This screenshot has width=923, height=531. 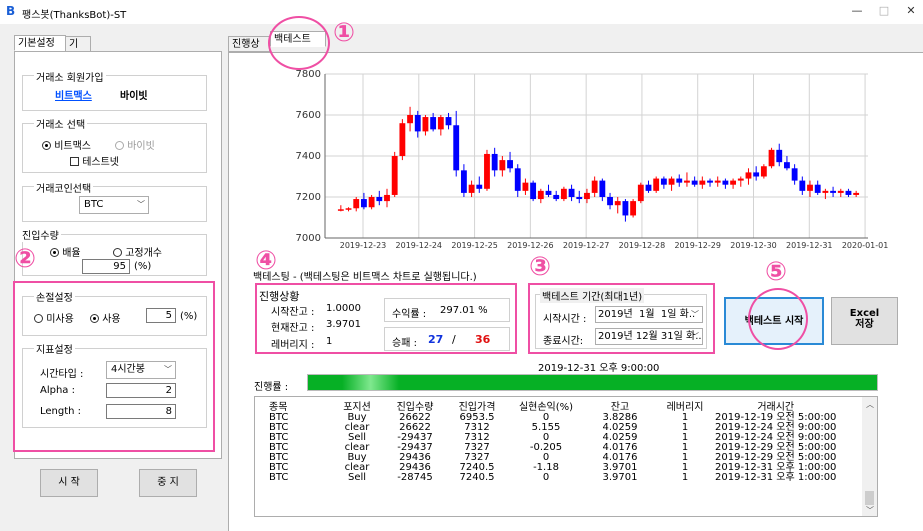 What do you see at coordinates (344, 33) in the screenshot?
I see `annotation-number-1: ①` at bounding box center [344, 33].